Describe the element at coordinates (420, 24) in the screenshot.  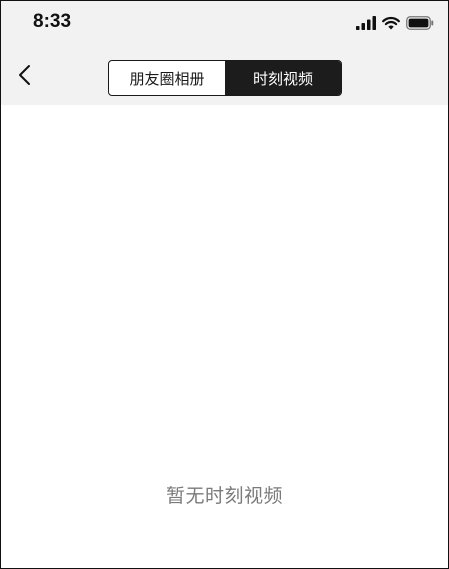
I see `battery-icon` at that location.